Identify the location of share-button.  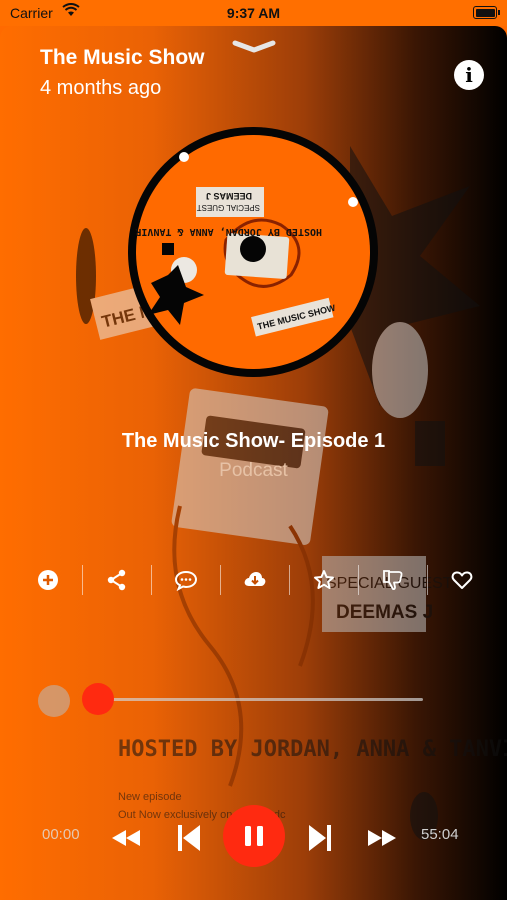
(117, 580).